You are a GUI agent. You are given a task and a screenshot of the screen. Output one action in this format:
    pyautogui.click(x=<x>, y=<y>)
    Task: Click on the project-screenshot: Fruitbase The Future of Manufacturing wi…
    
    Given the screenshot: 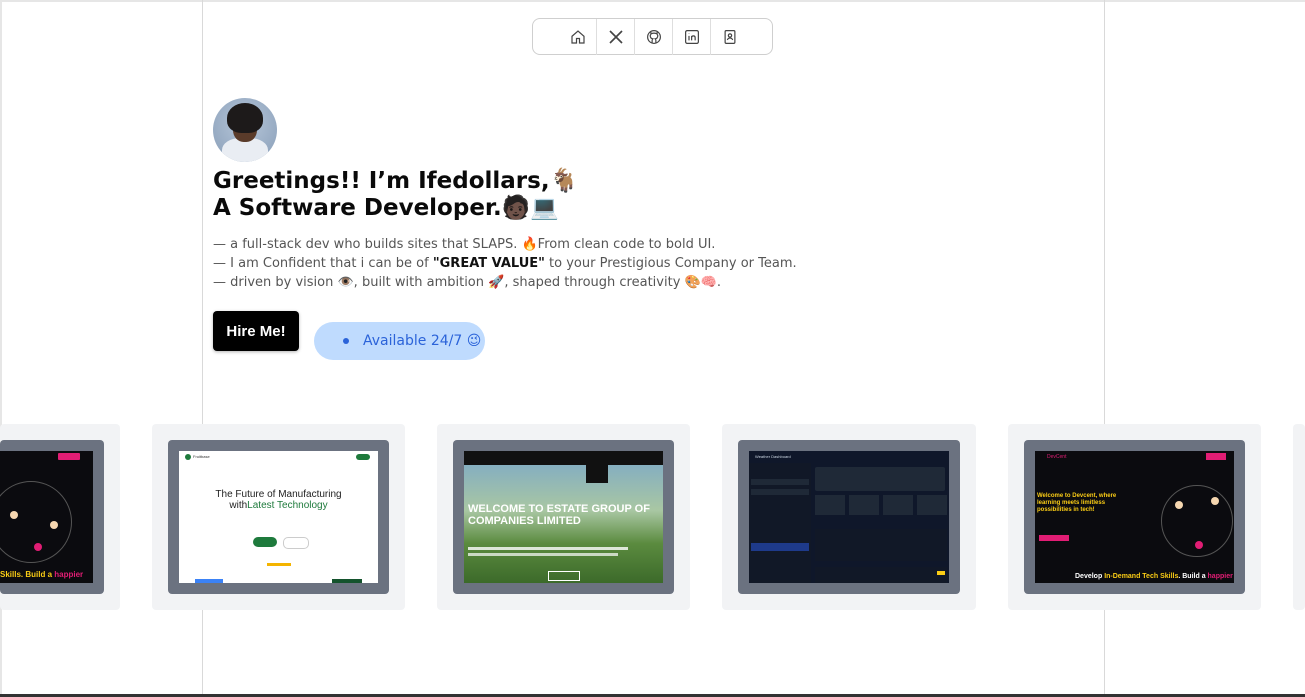 What is the action you would take?
    pyautogui.click(x=278, y=517)
    